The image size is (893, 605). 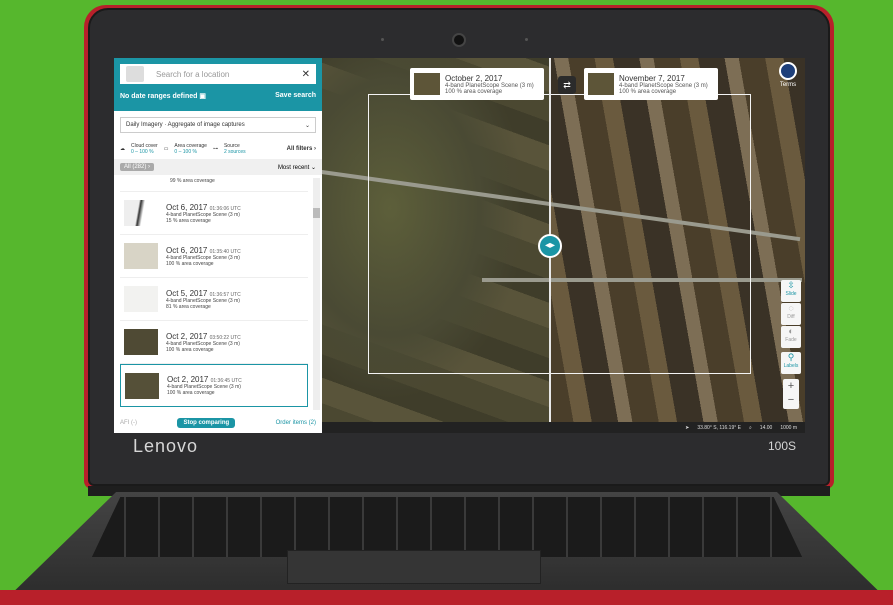 I want to click on compare-right-coverage: 100 % area coverage, so click(x=648, y=91).